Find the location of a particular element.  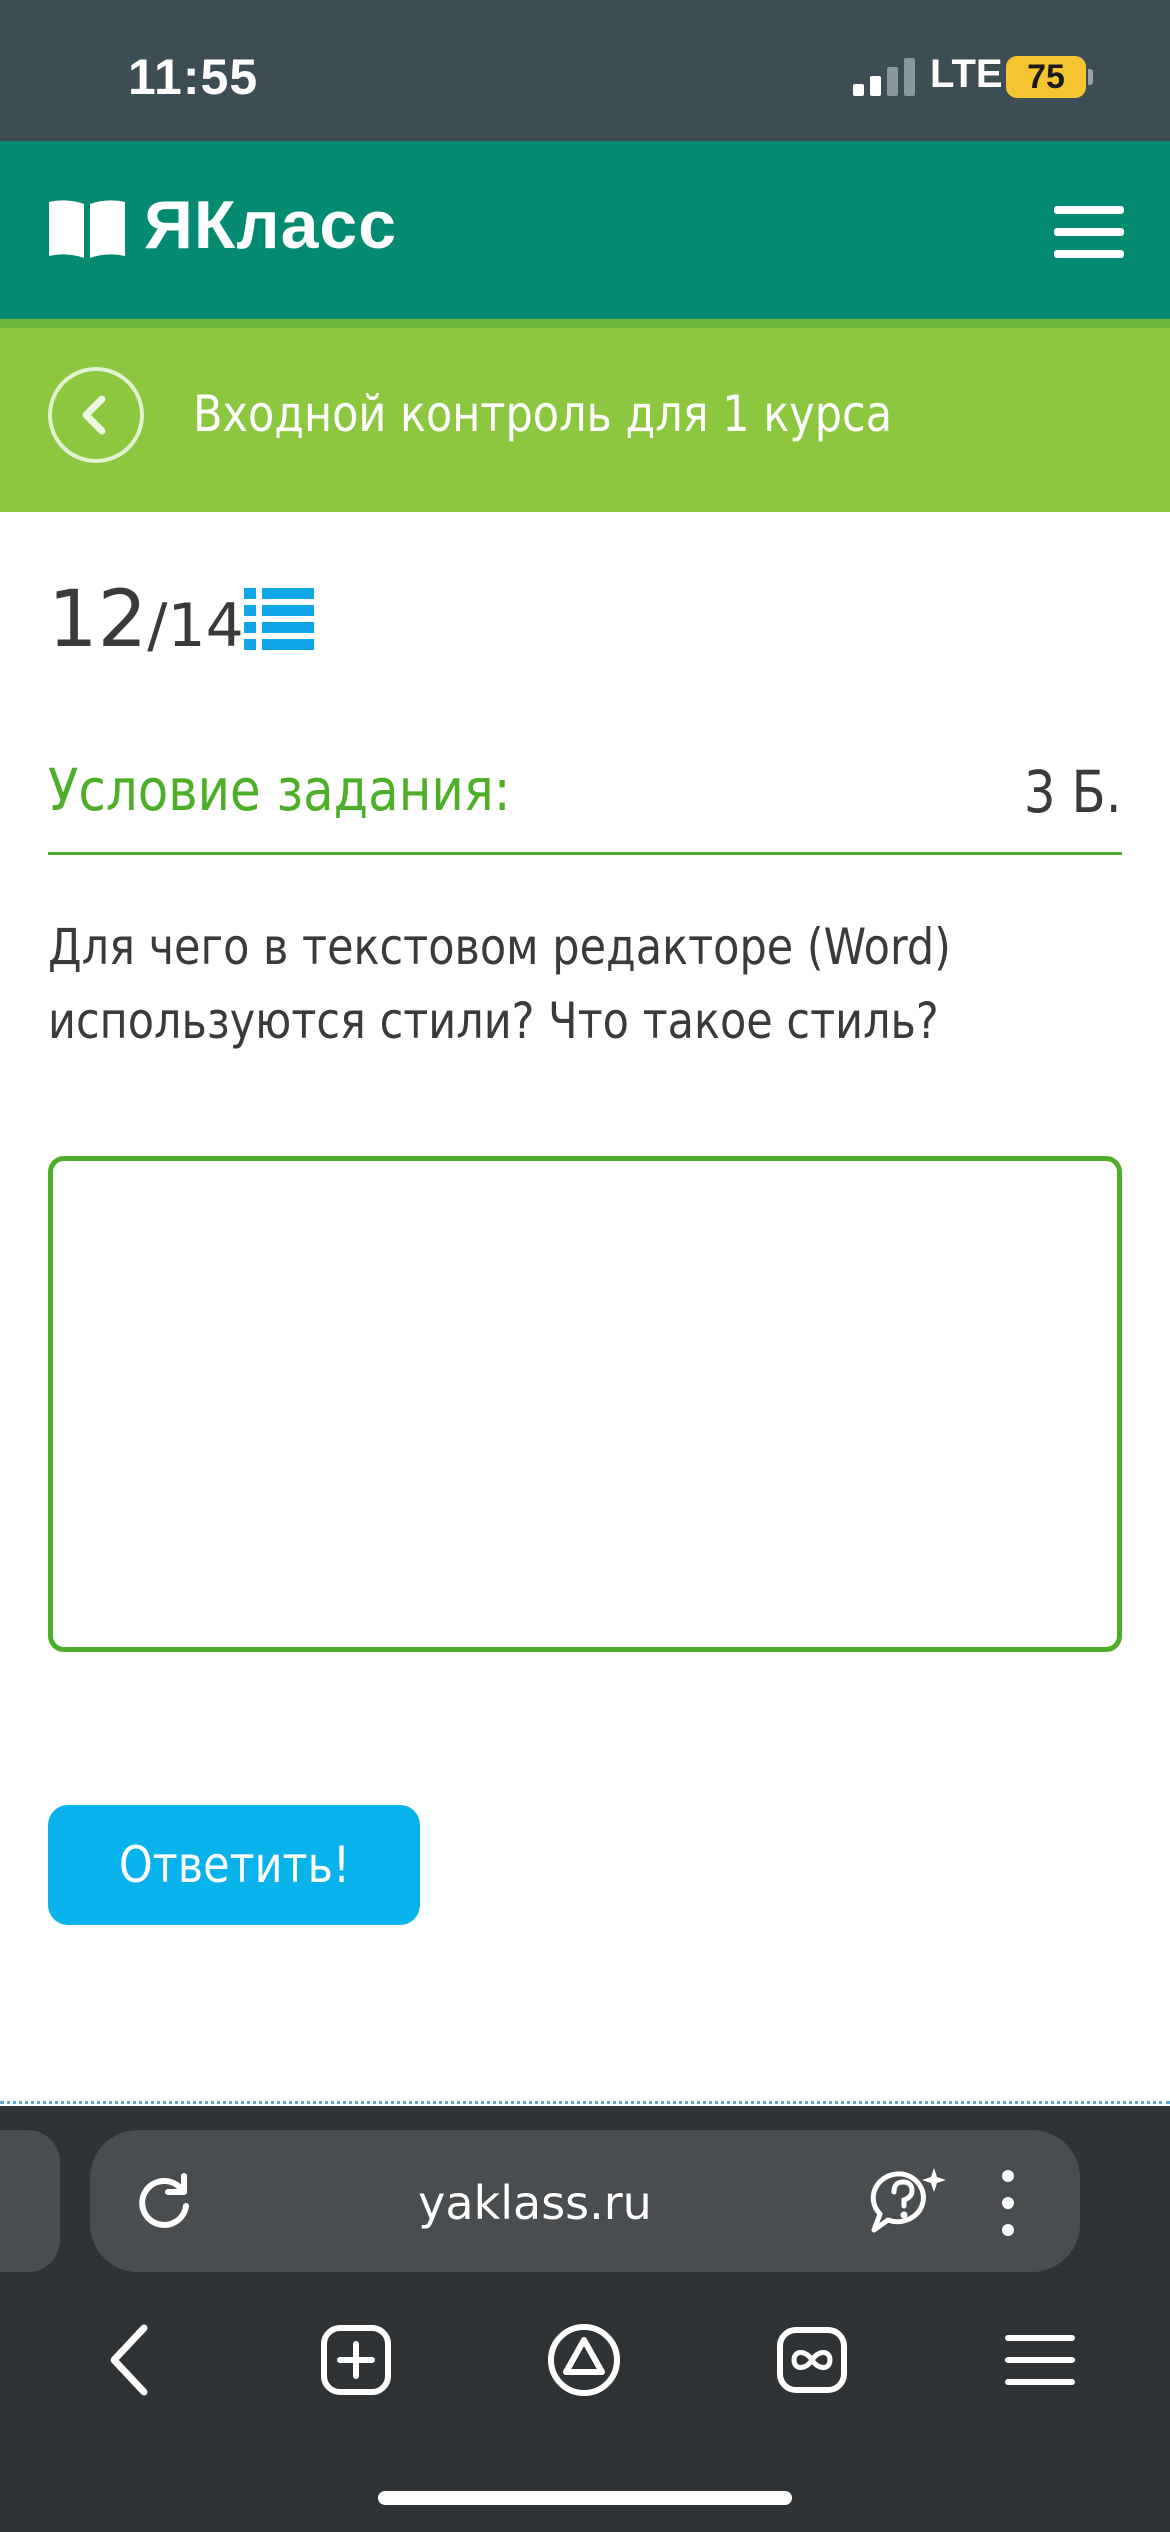

back-button is located at coordinates (96, 415).